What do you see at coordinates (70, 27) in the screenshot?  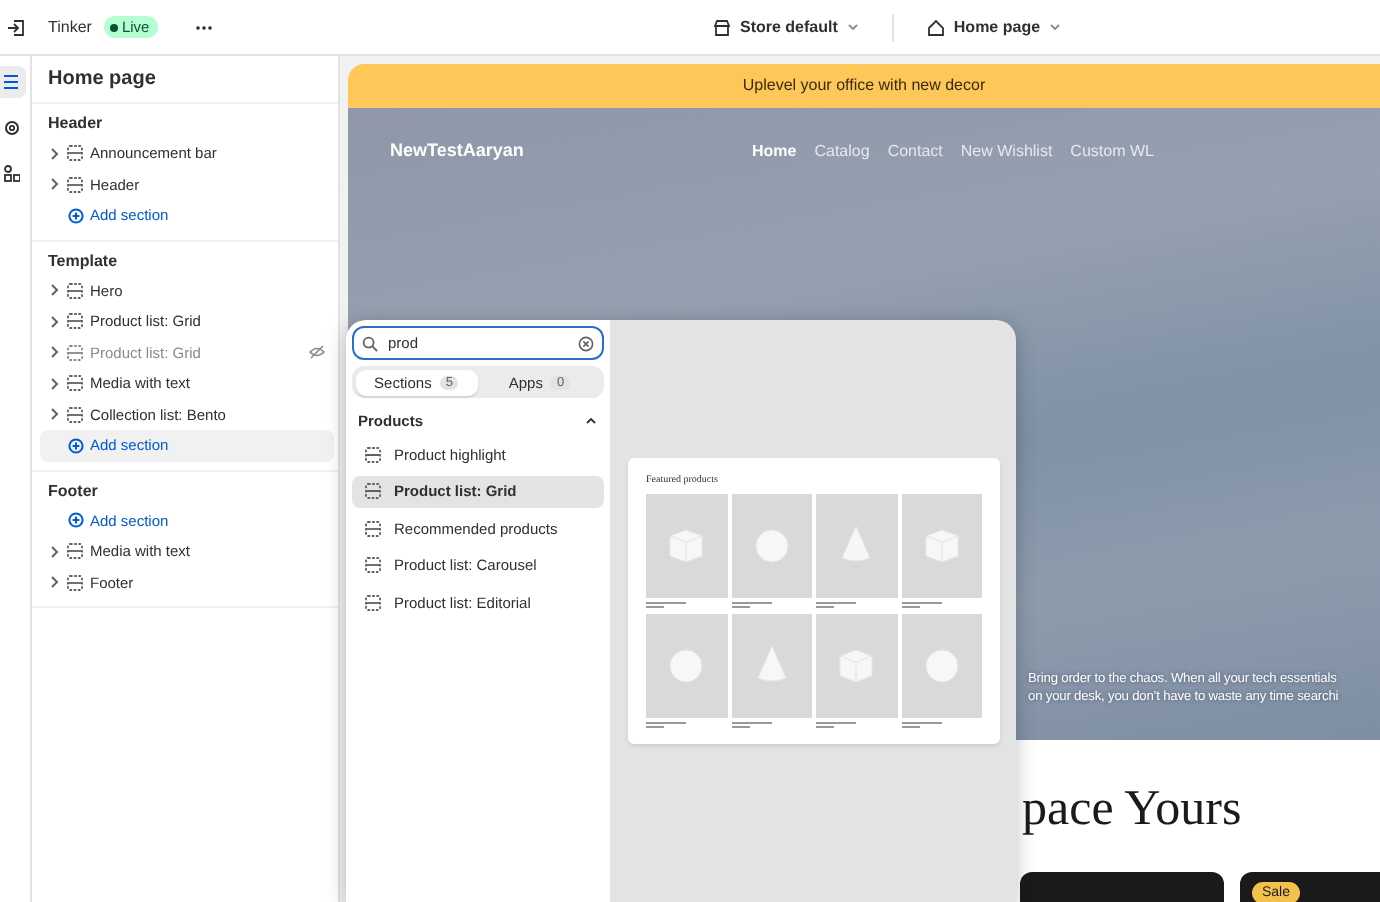 I see `theme-name: Tinker` at bounding box center [70, 27].